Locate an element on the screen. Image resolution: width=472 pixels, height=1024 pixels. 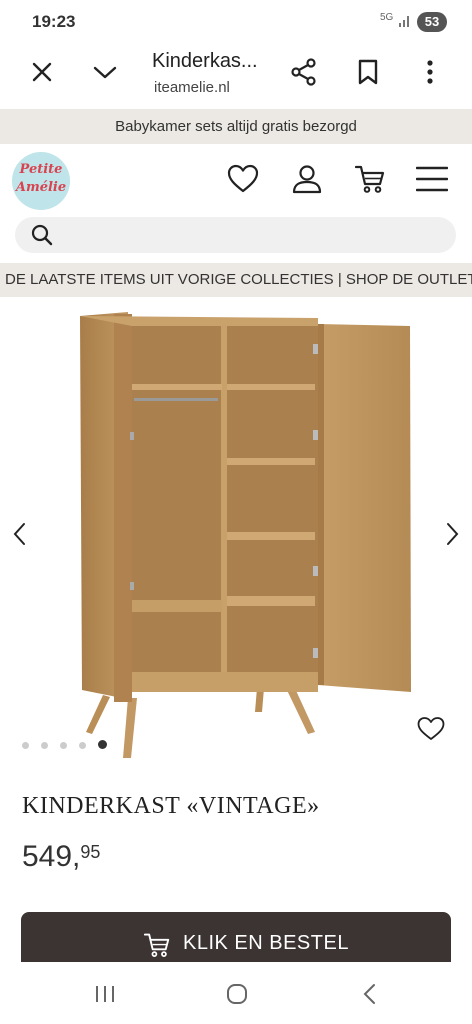
site-logo: Petite Amélie is located at coordinates (41, 181).